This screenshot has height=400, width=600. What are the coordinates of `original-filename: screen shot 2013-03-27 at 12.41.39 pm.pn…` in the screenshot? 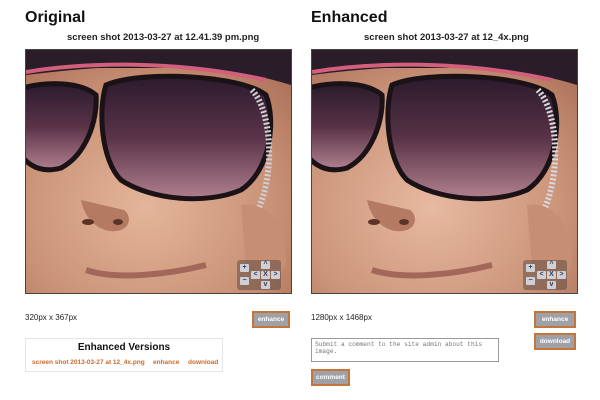 It's located at (163, 37).